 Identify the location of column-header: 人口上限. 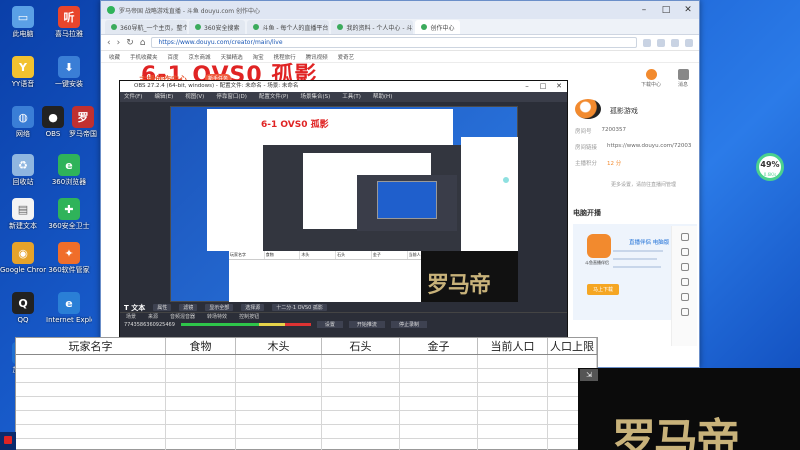
(572, 346).